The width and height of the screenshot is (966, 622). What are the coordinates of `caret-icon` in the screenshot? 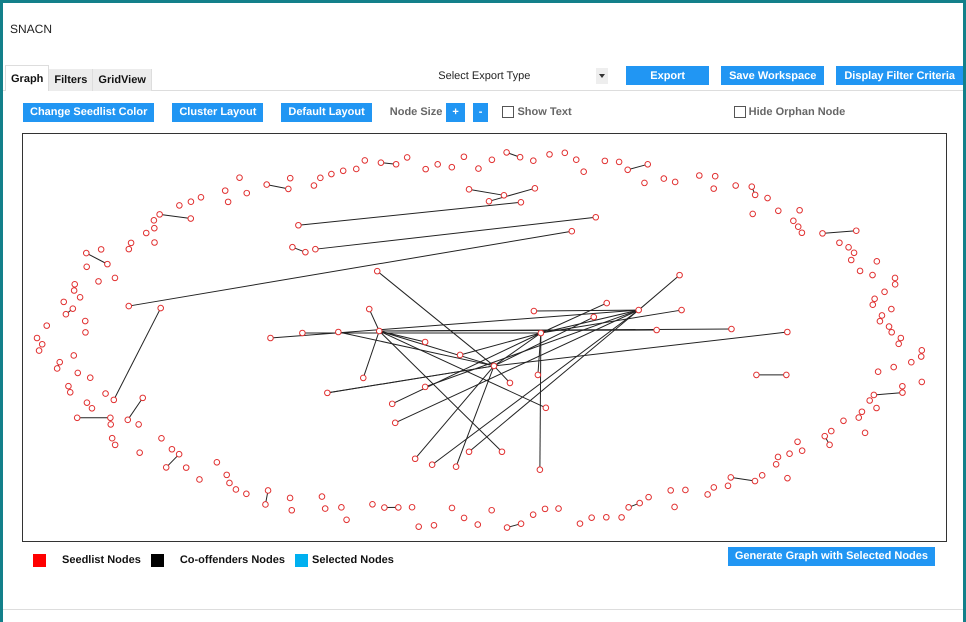 It's located at (602, 76).